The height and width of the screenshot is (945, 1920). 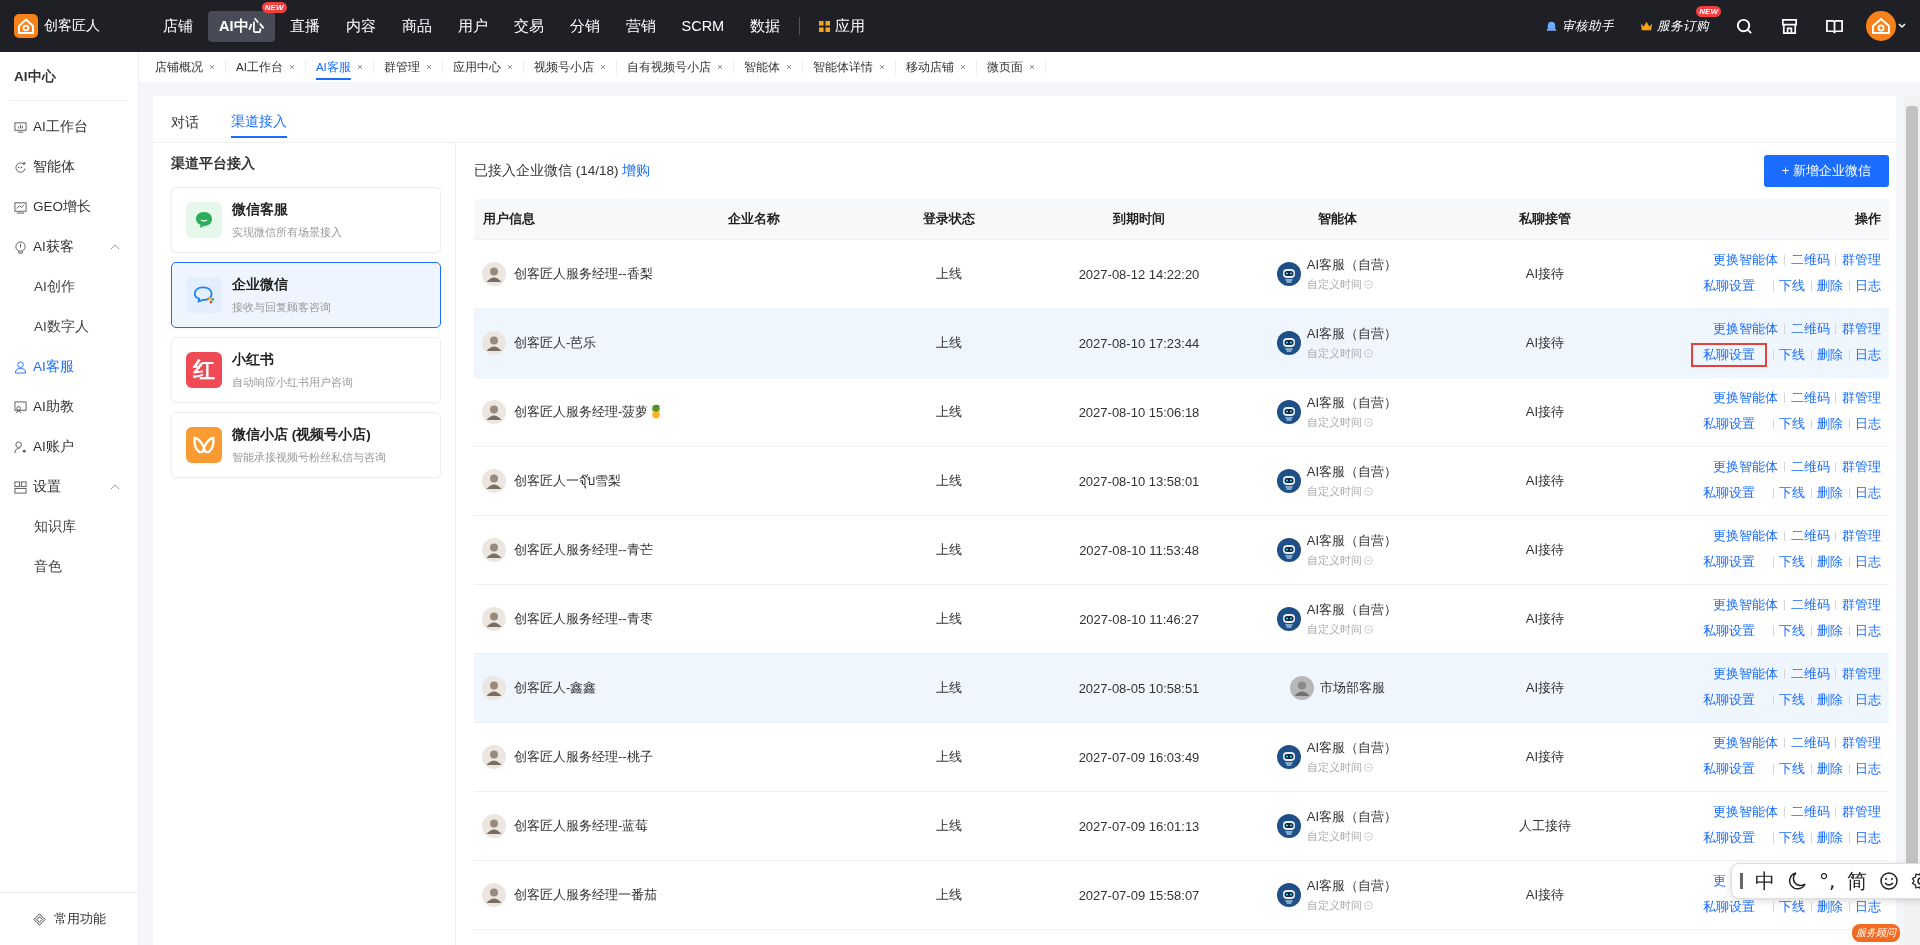 What do you see at coordinates (69, 367) in the screenshot?
I see `sidebar-item: AI客服` at bounding box center [69, 367].